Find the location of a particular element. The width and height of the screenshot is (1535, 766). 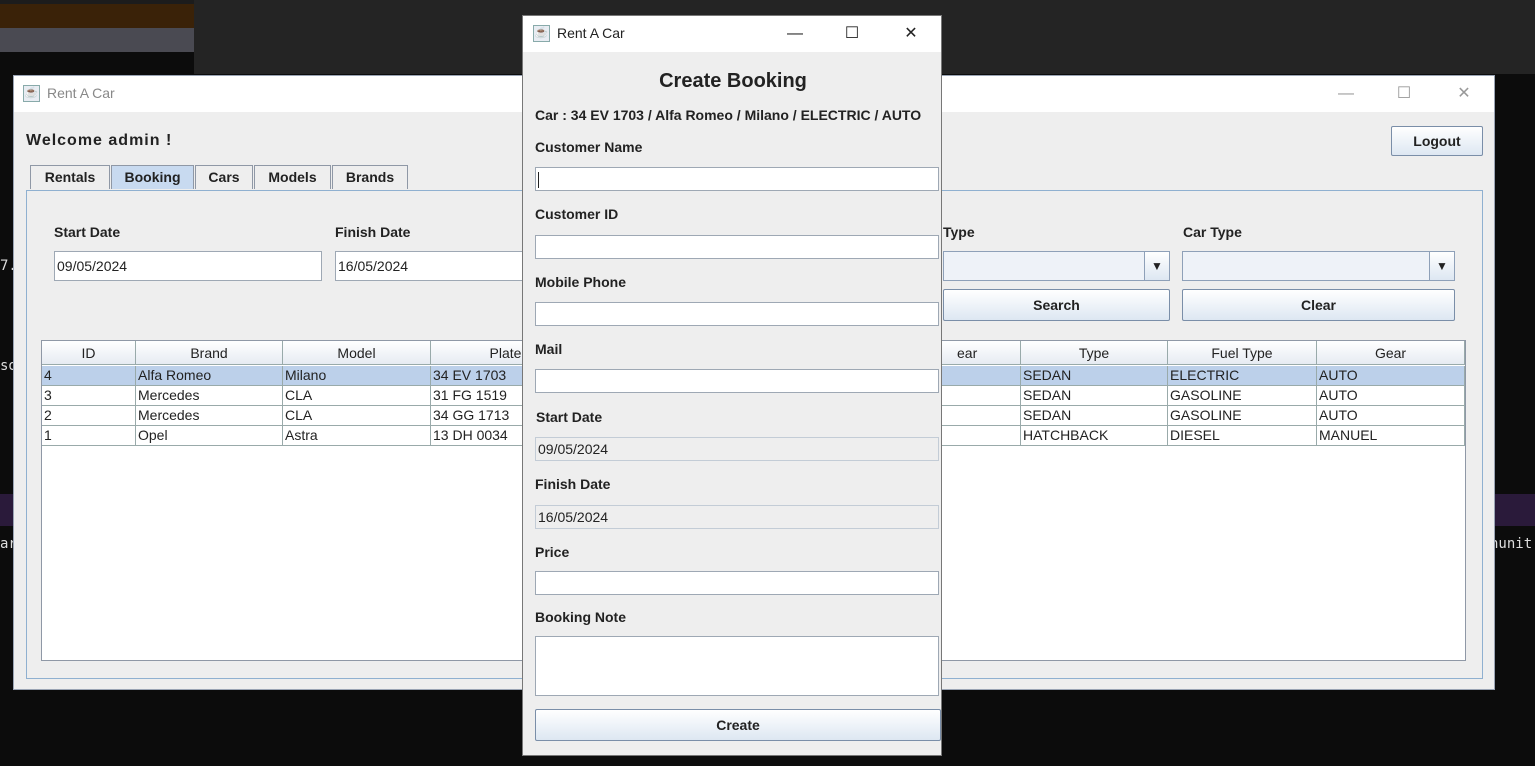

dialog-titlebar: ☕ Rent A Car — ☐ ✕ is located at coordinates (732, 34).